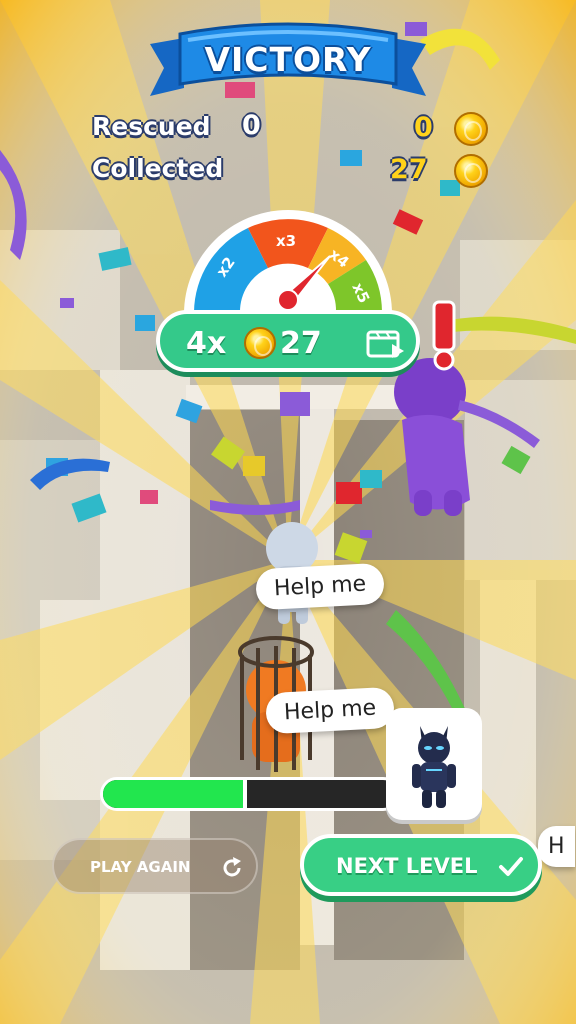 Image resolution: width=576 pixels, height=1024 pixels. Describe the element at coordinates (158, 168) in the screenshot. I see `collected-label: Collected` at that location.